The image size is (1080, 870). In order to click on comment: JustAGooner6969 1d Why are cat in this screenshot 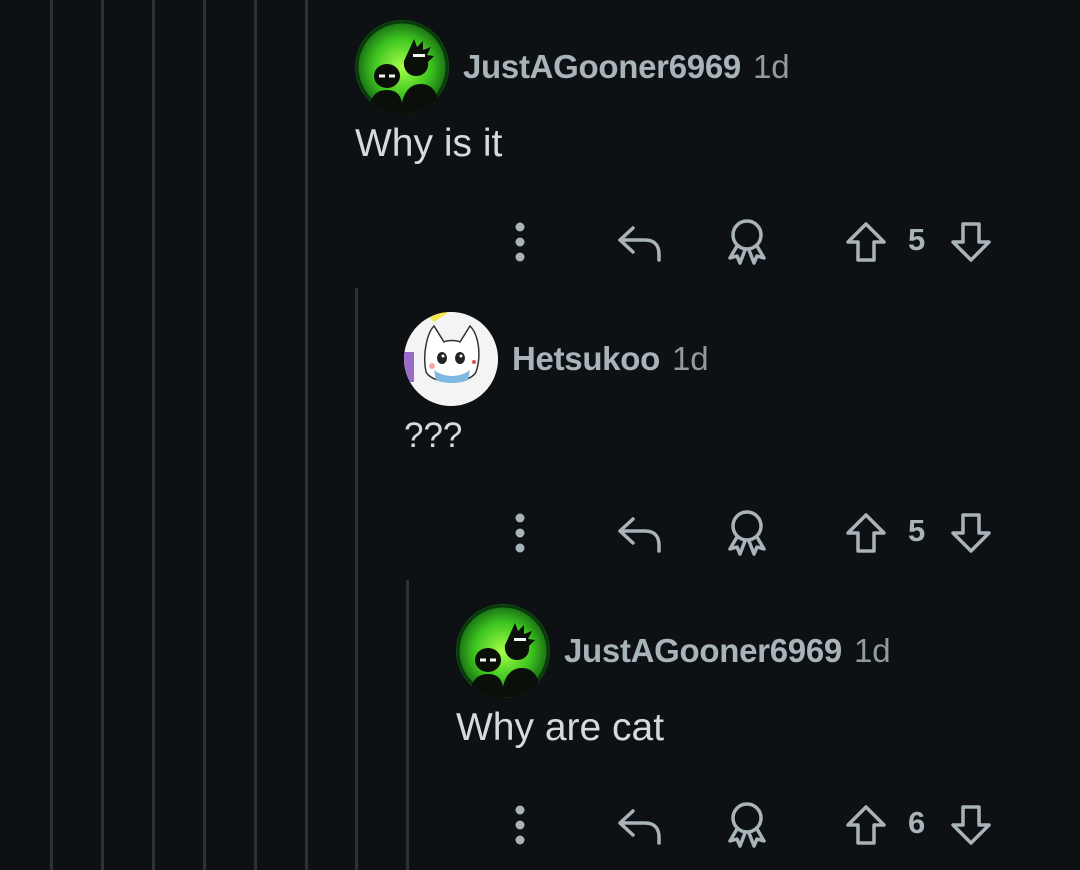, I will do `click(756, 677)`.